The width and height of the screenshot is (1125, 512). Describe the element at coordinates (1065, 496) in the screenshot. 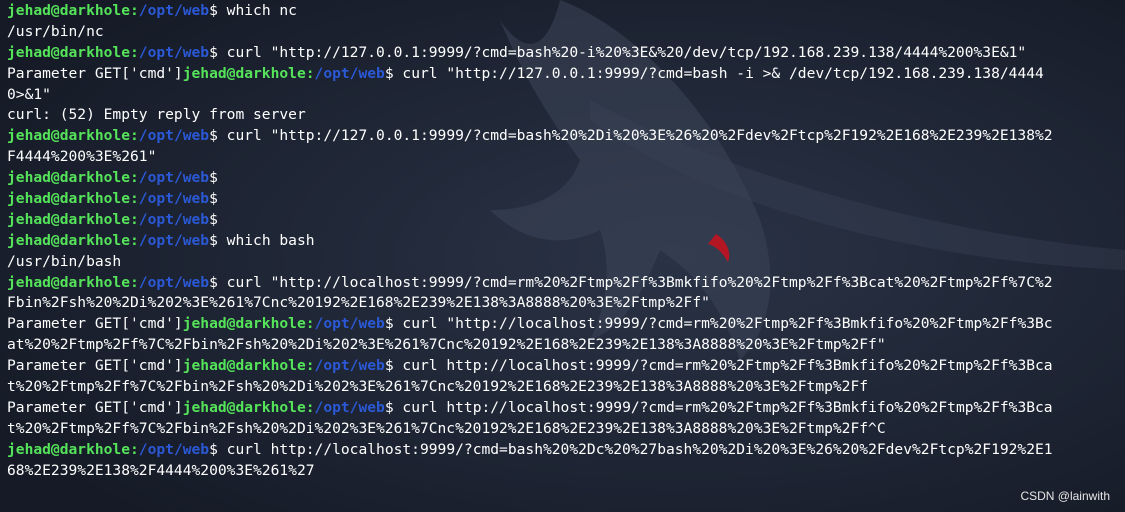

I see `watermark: CSDN @lainwith` at that location.